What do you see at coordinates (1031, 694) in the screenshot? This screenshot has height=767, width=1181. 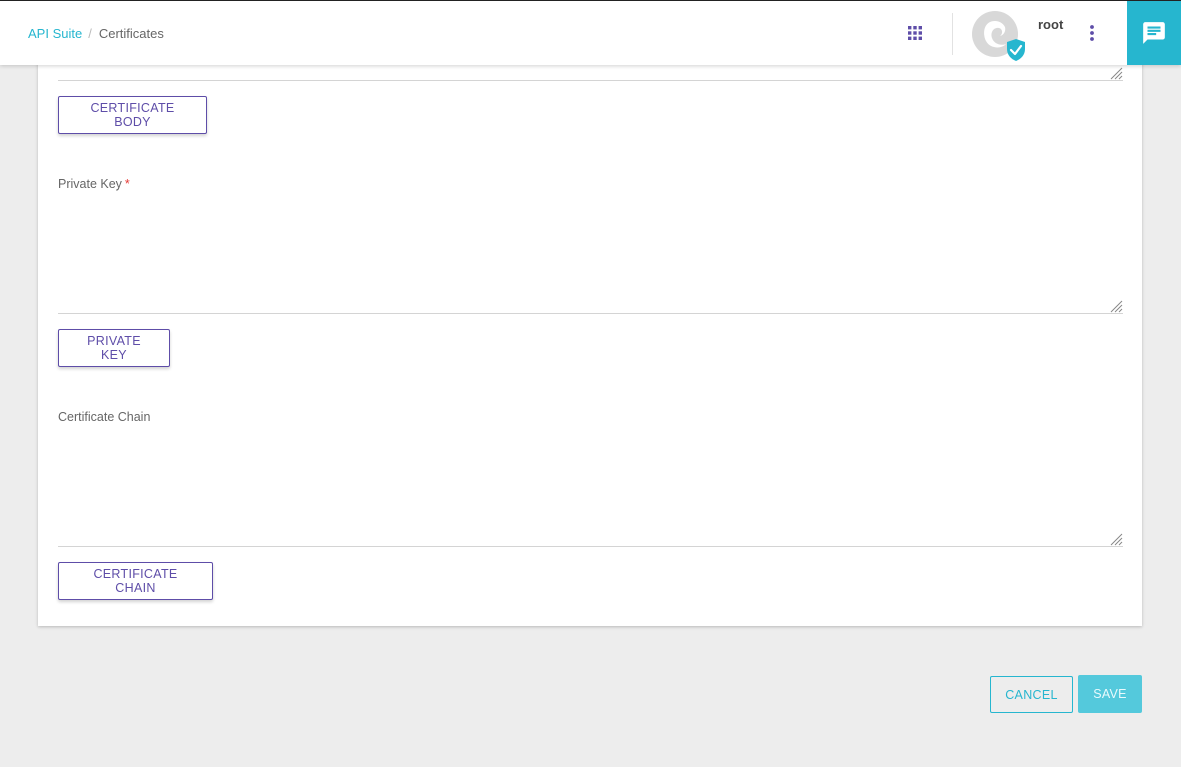 I see `cancel-button: CANCEL` at bounding box center [1031, 694].